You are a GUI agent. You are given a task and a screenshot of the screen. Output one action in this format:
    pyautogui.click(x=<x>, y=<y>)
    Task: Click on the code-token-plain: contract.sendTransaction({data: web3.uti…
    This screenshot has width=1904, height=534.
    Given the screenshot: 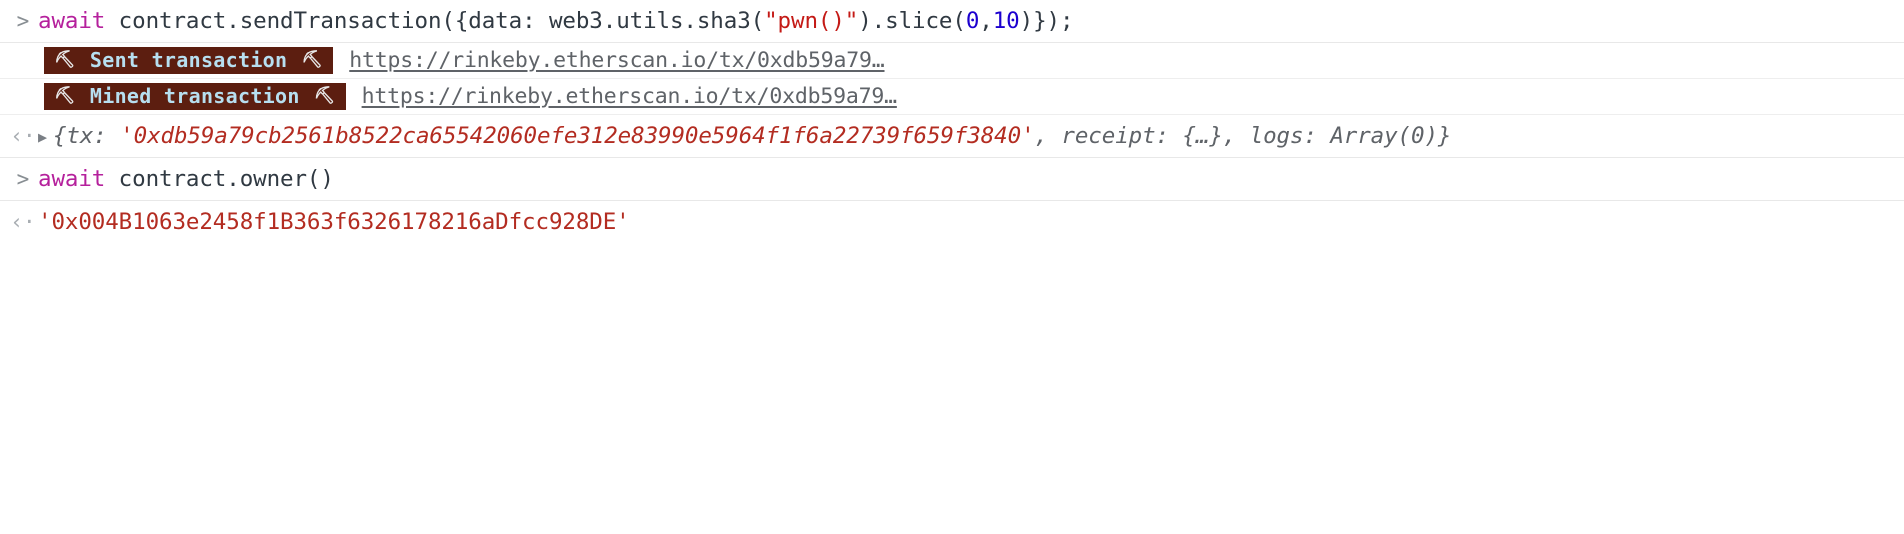 What is the action you would take?
    pyautogui.click(x=435, y=20)
    